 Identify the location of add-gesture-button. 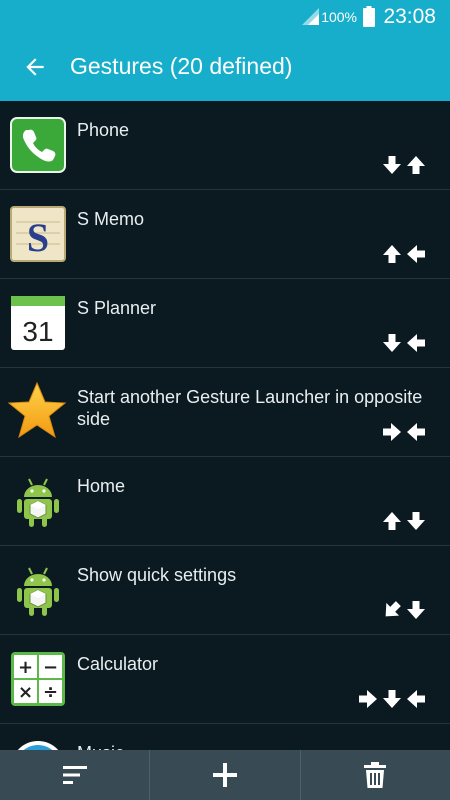
(225, 775).